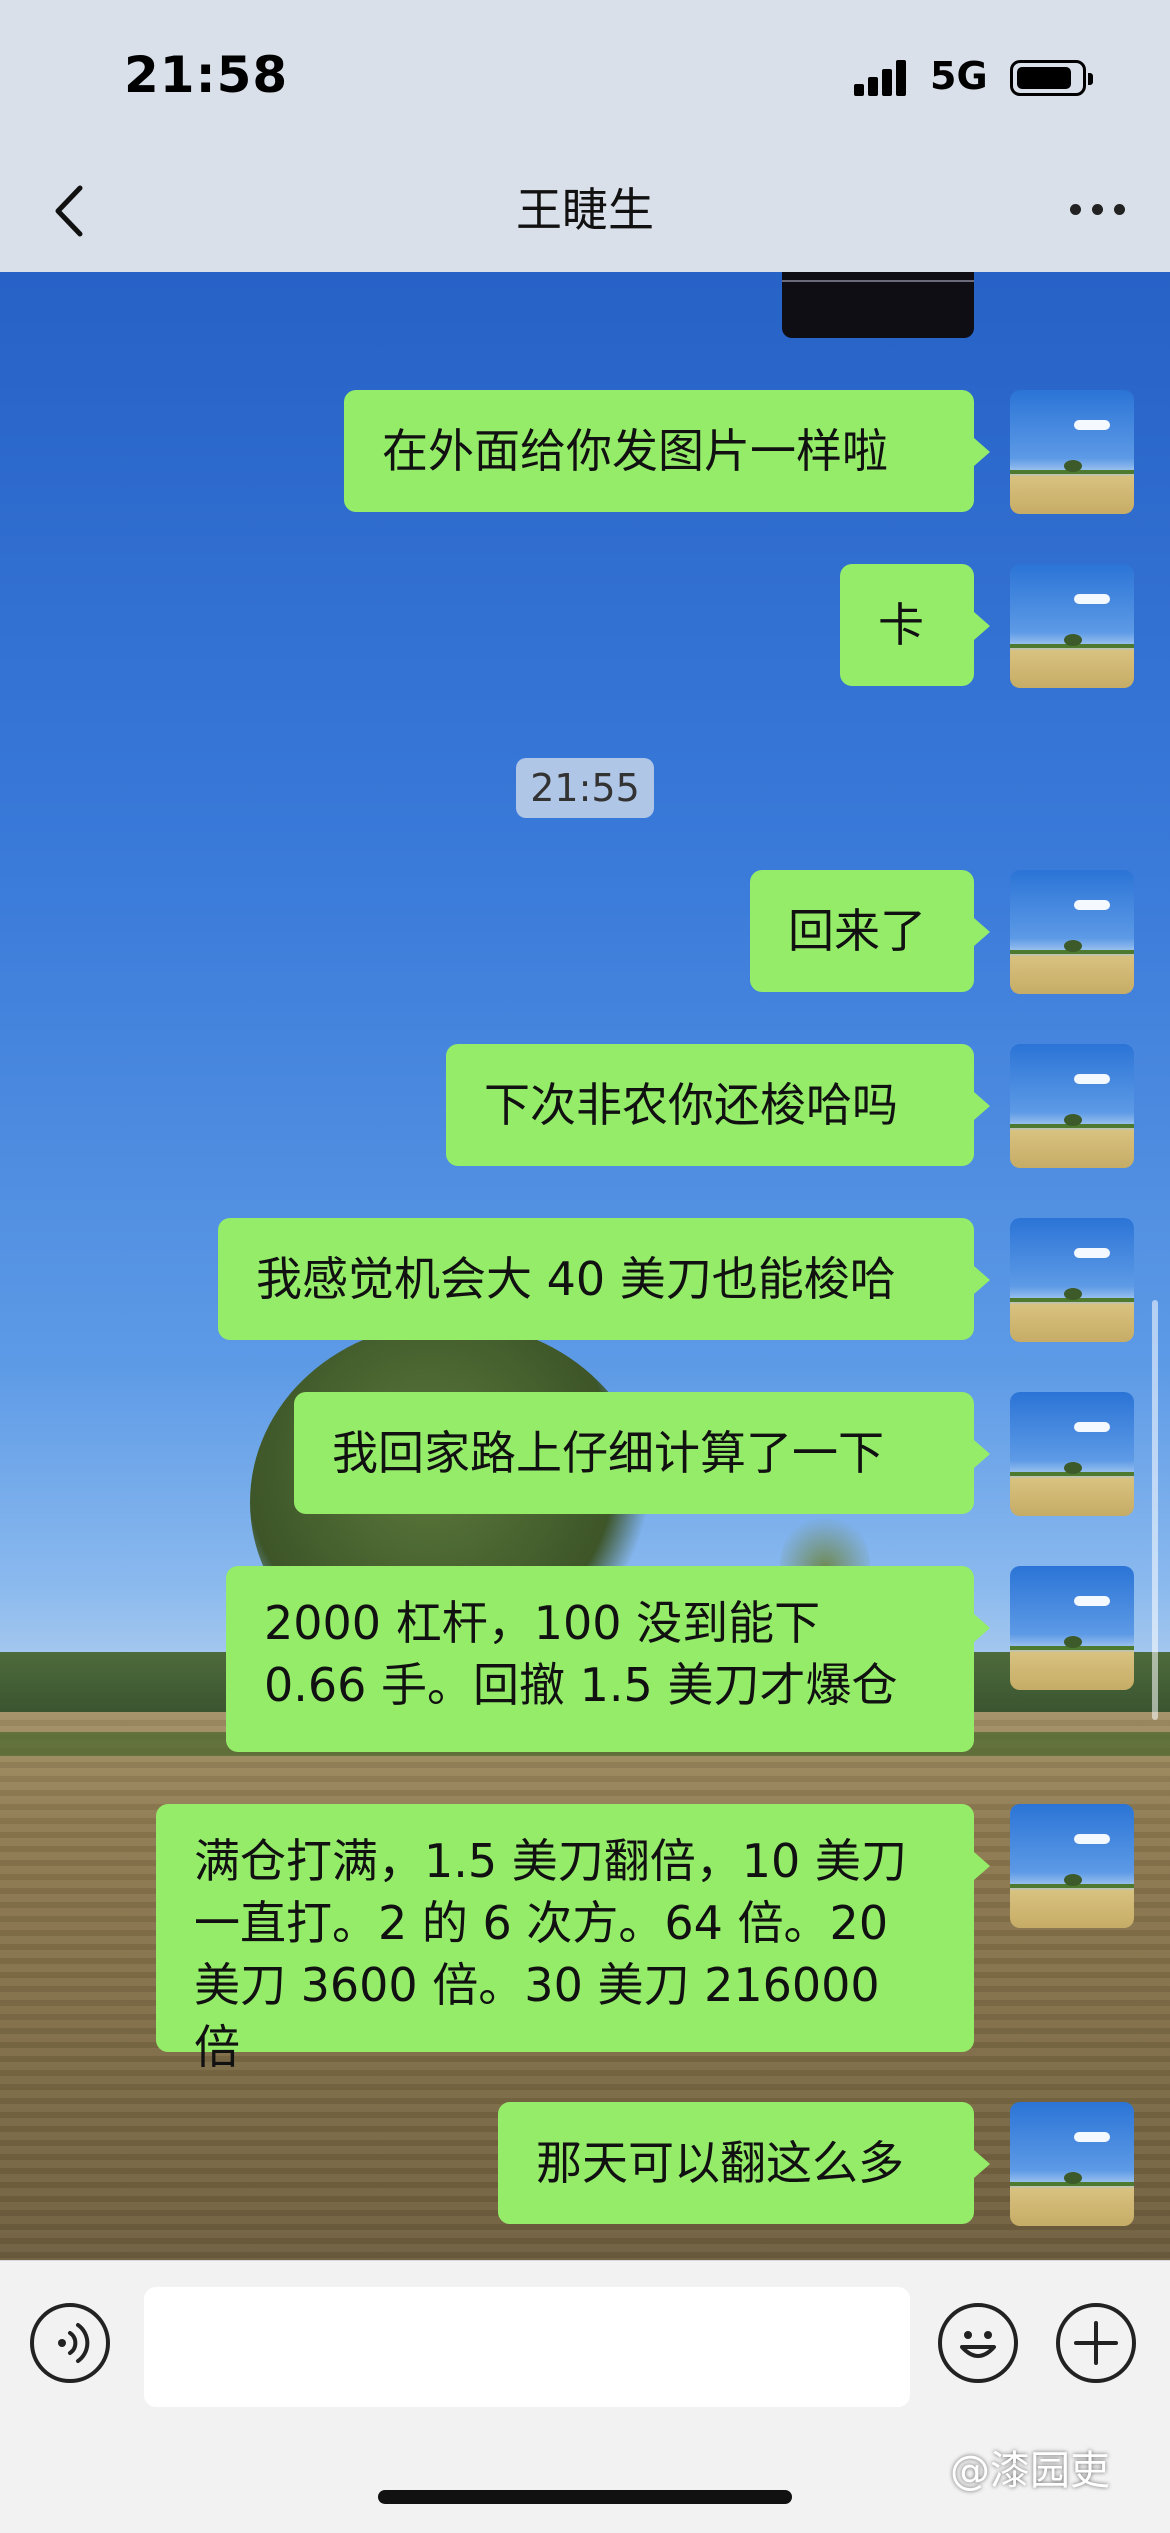 Image resolution: width=1170 pixels, height=2533 pixels. I want to click on message-bubble: 我感觉机会大 40 美刀也能梭哈, so click(604, 1279).